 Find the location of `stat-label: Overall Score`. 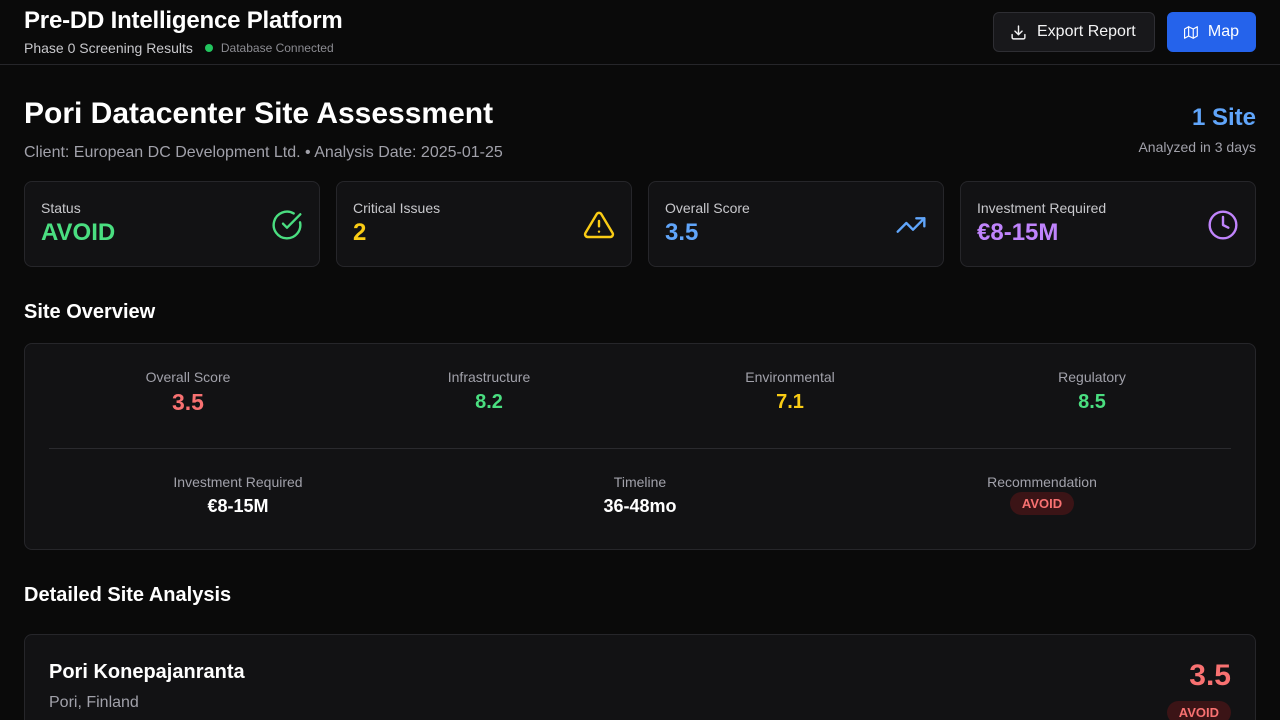

stat-label: Overall Score is located at coordinates (707, 208).